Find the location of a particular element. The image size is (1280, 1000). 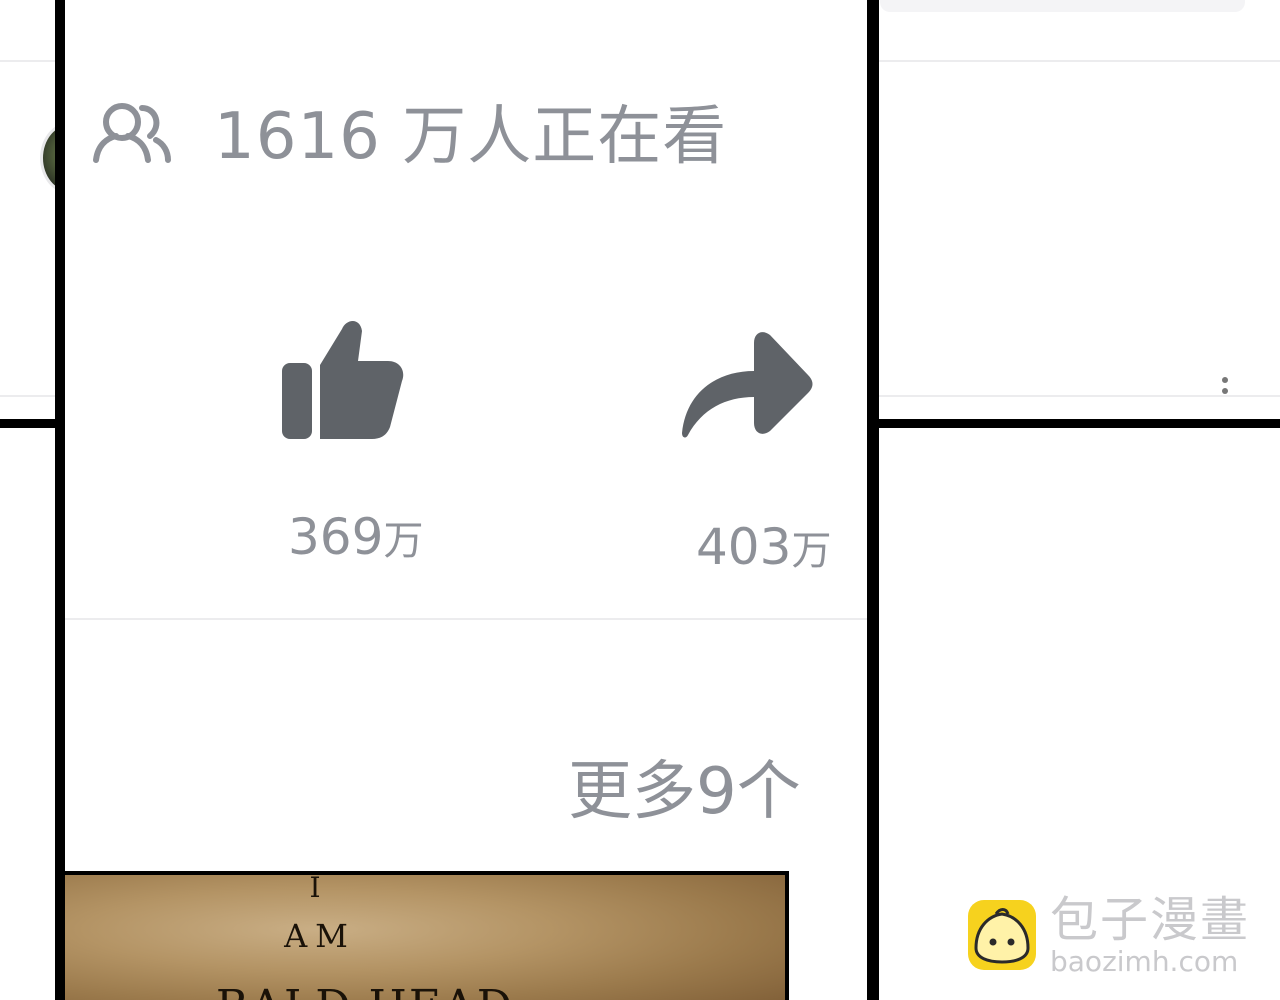

viewers-count: 1616 is located at coordinates (297, 137).